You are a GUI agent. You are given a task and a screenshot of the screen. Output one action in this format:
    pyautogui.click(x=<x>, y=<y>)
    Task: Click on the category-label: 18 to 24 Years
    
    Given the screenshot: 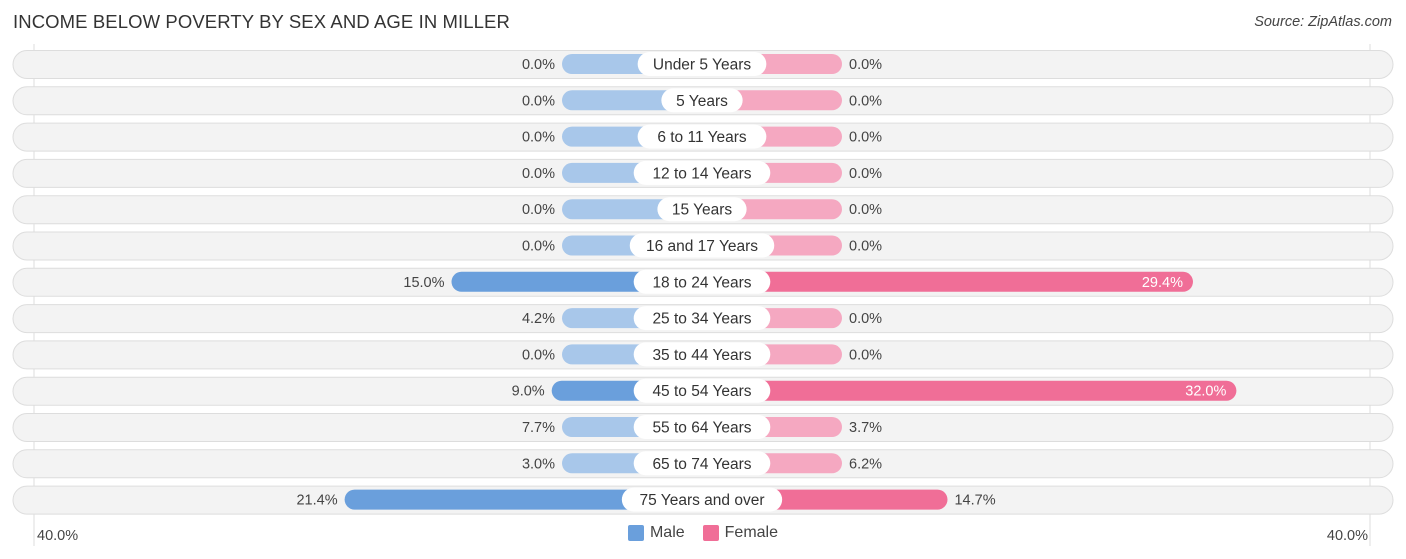 What is the action you would take?
    pyautogui.click(x=701, y=282)
    